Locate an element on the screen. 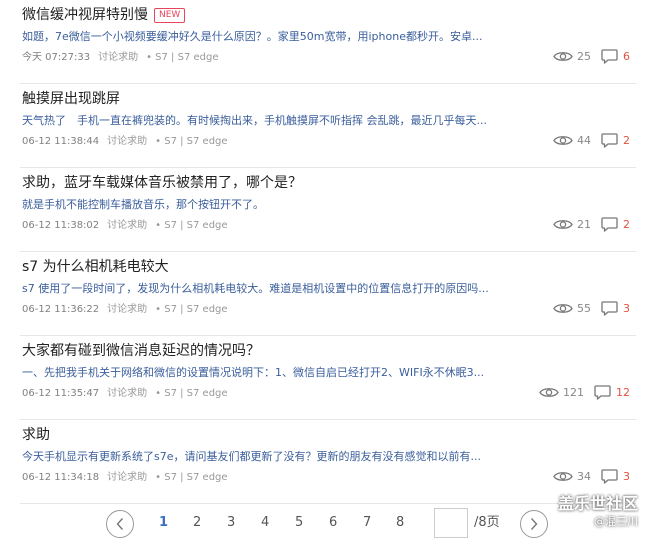 The height and width of the screenshot is (548, 650). thread-meta: 06-12 11:34:18 讨论求助 • S7 | S7 edge is located at coordinates (125, 478).